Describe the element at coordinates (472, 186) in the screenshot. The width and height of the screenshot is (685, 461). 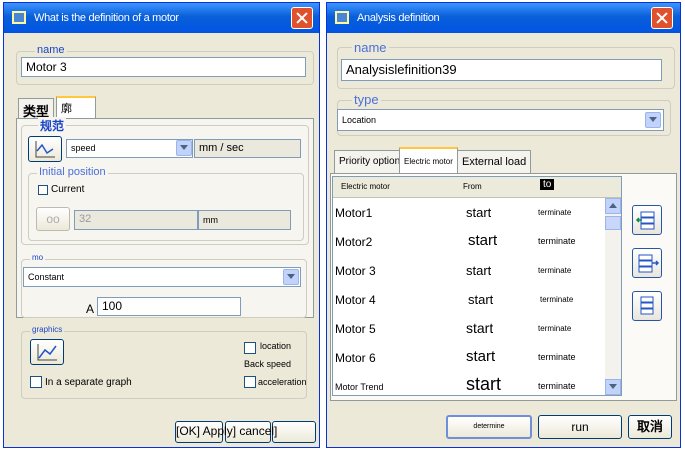
I see `column-header-from: From` at that location.